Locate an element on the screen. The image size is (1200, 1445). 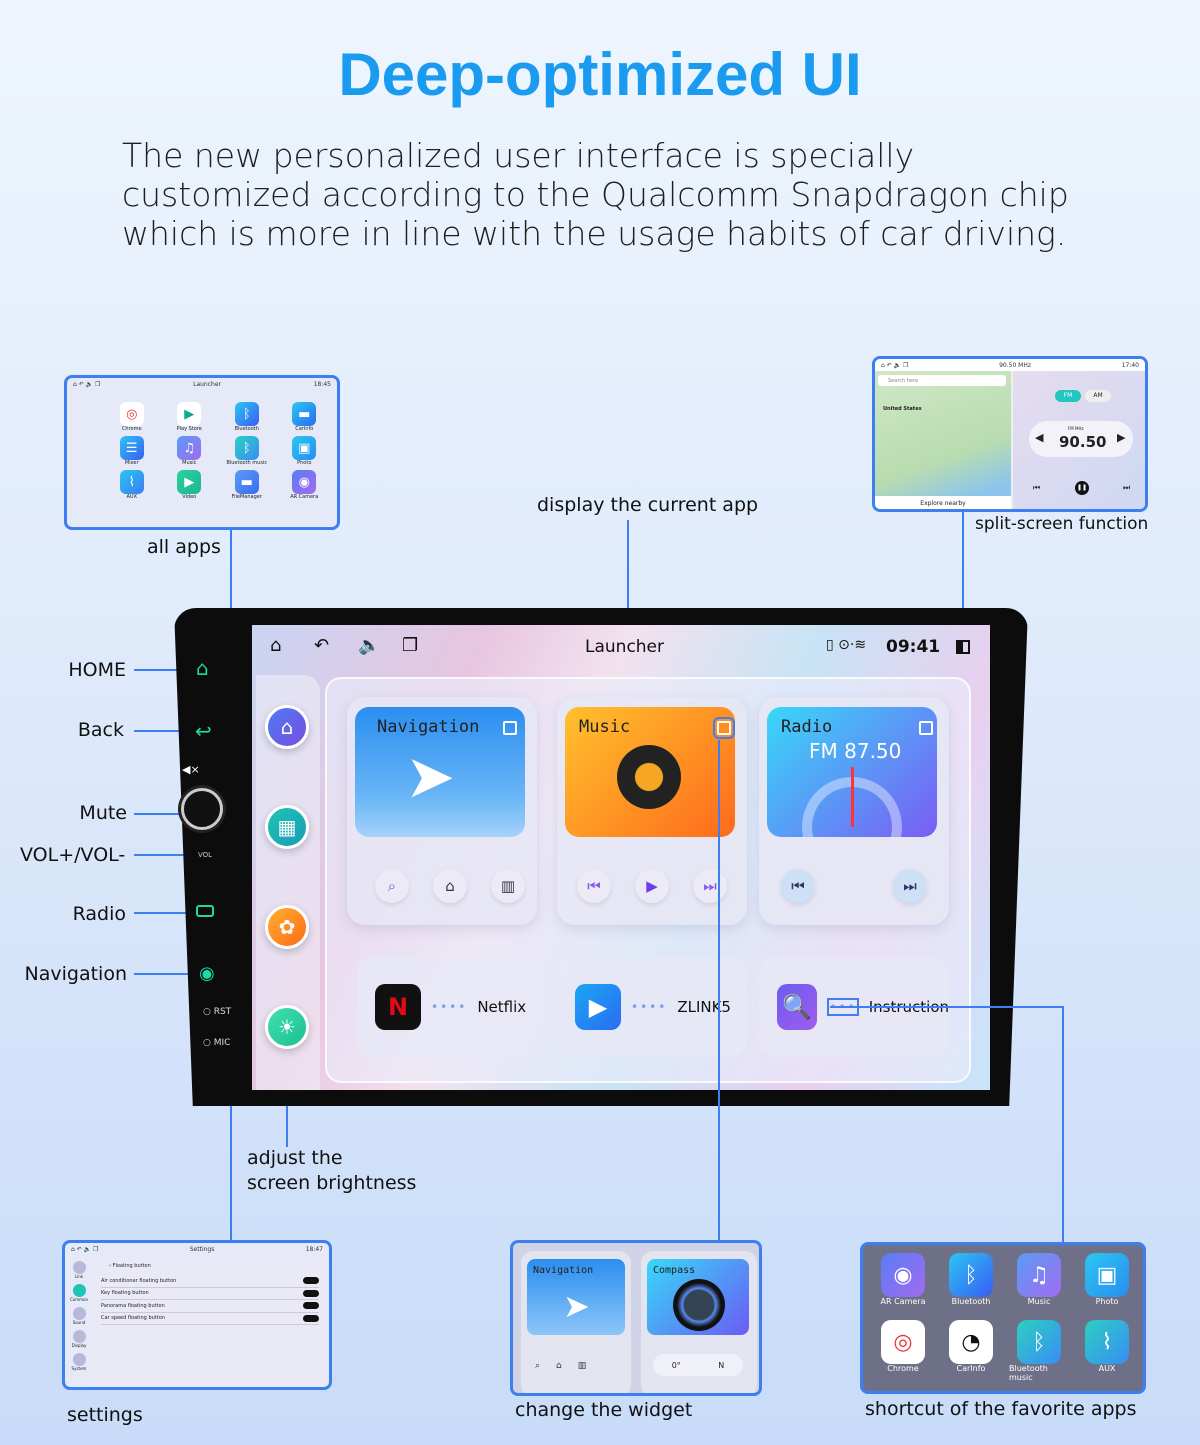
shortcut-item: ᛒ Bluetooth is located at coordinates (971, 1279).